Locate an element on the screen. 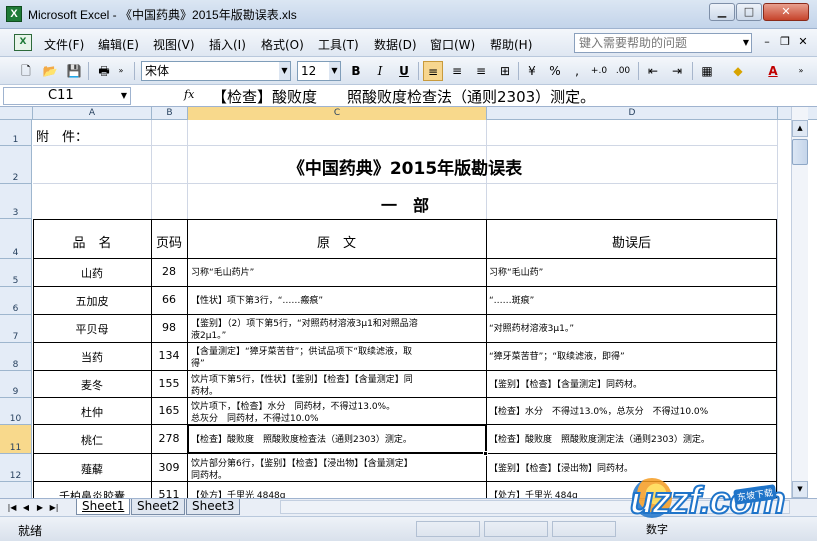  toolbar-options-icon: » is located at coordinates (801, 71).